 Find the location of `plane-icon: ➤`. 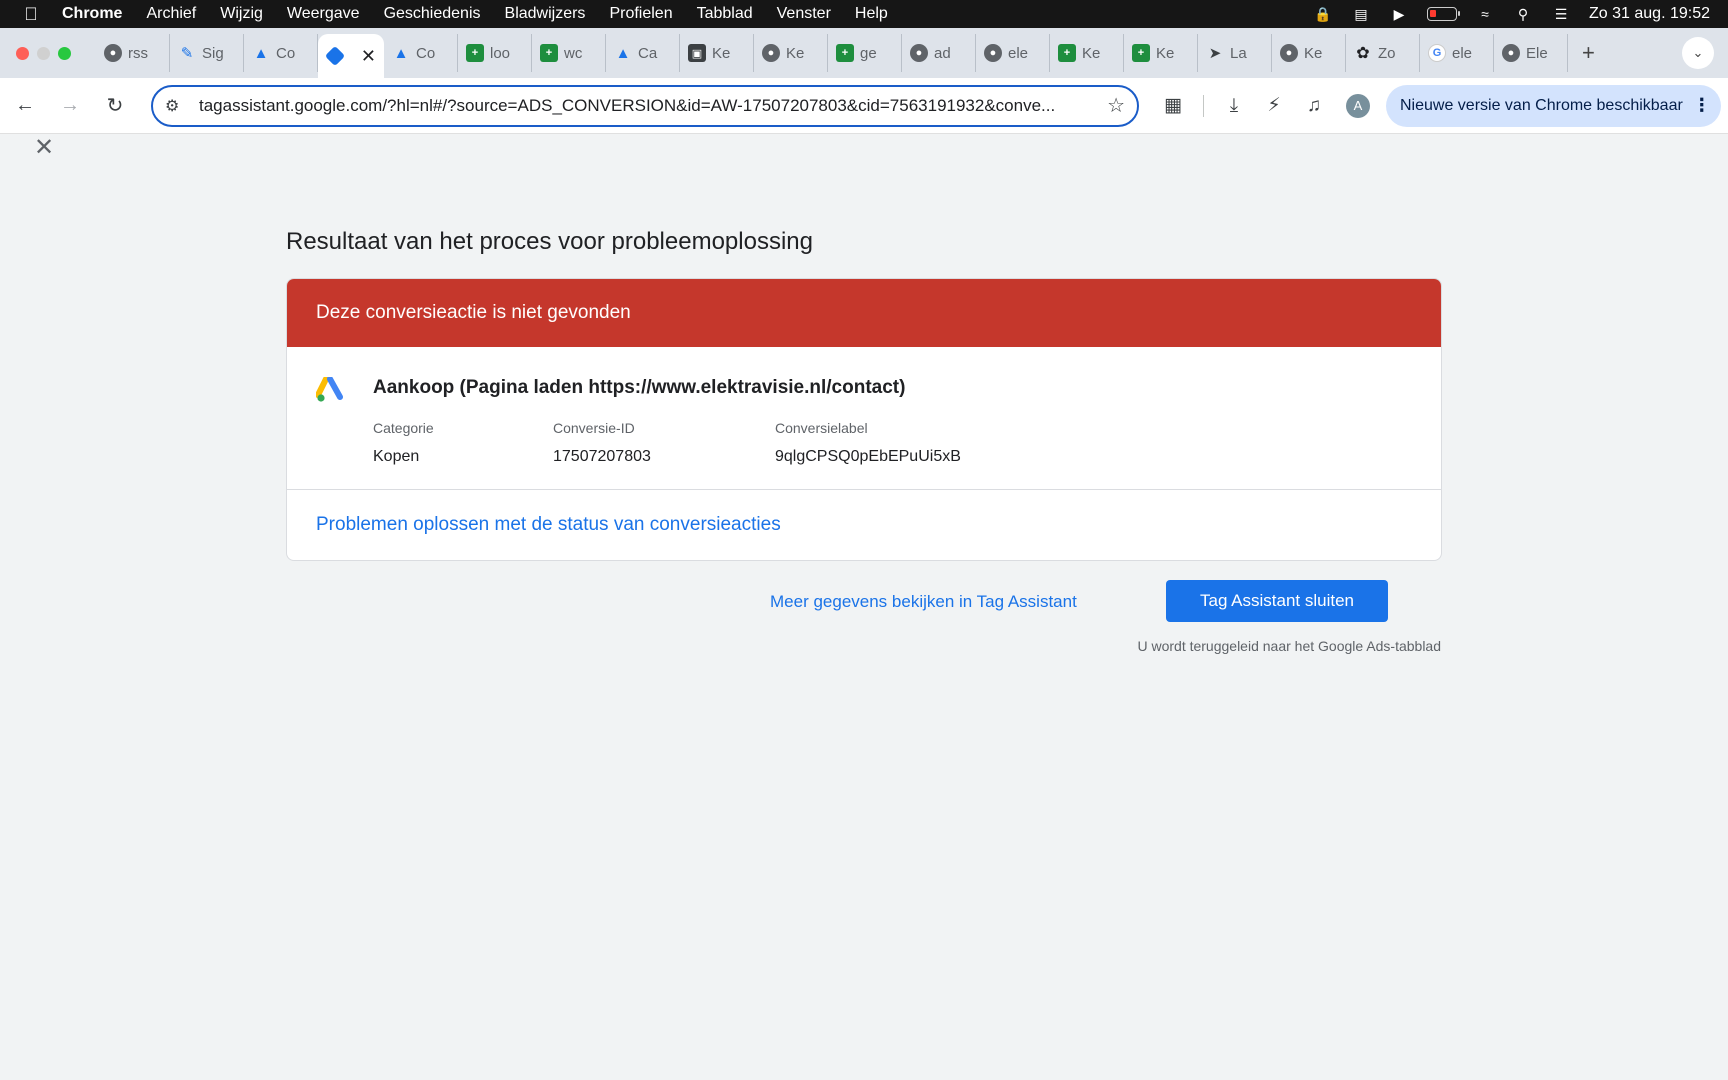

plane-icon: ➤ is located at coordinates (1215, 53).